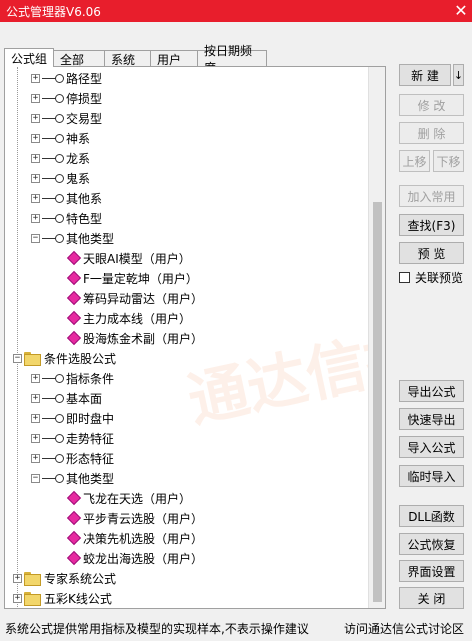 This screenshot has width=472, height=641. What do you see at coordinates (72, 438) in the screenshot?
I see `tree-node: + 走势特征` at bounding box center [72, 438].